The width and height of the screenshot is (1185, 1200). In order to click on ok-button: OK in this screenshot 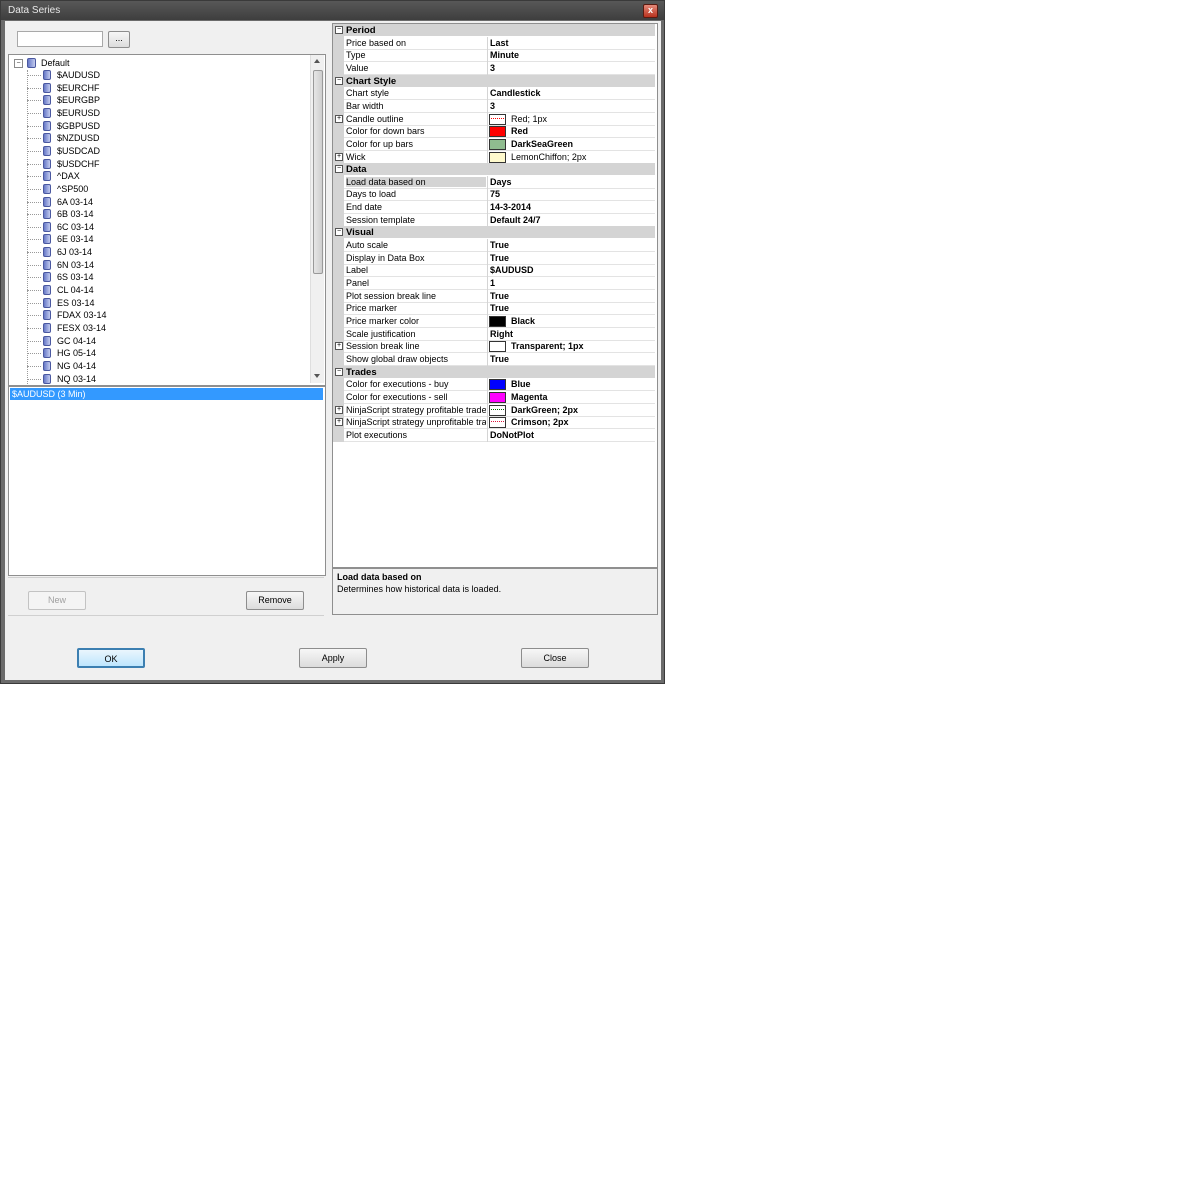, I will do `click(111, 658)`.